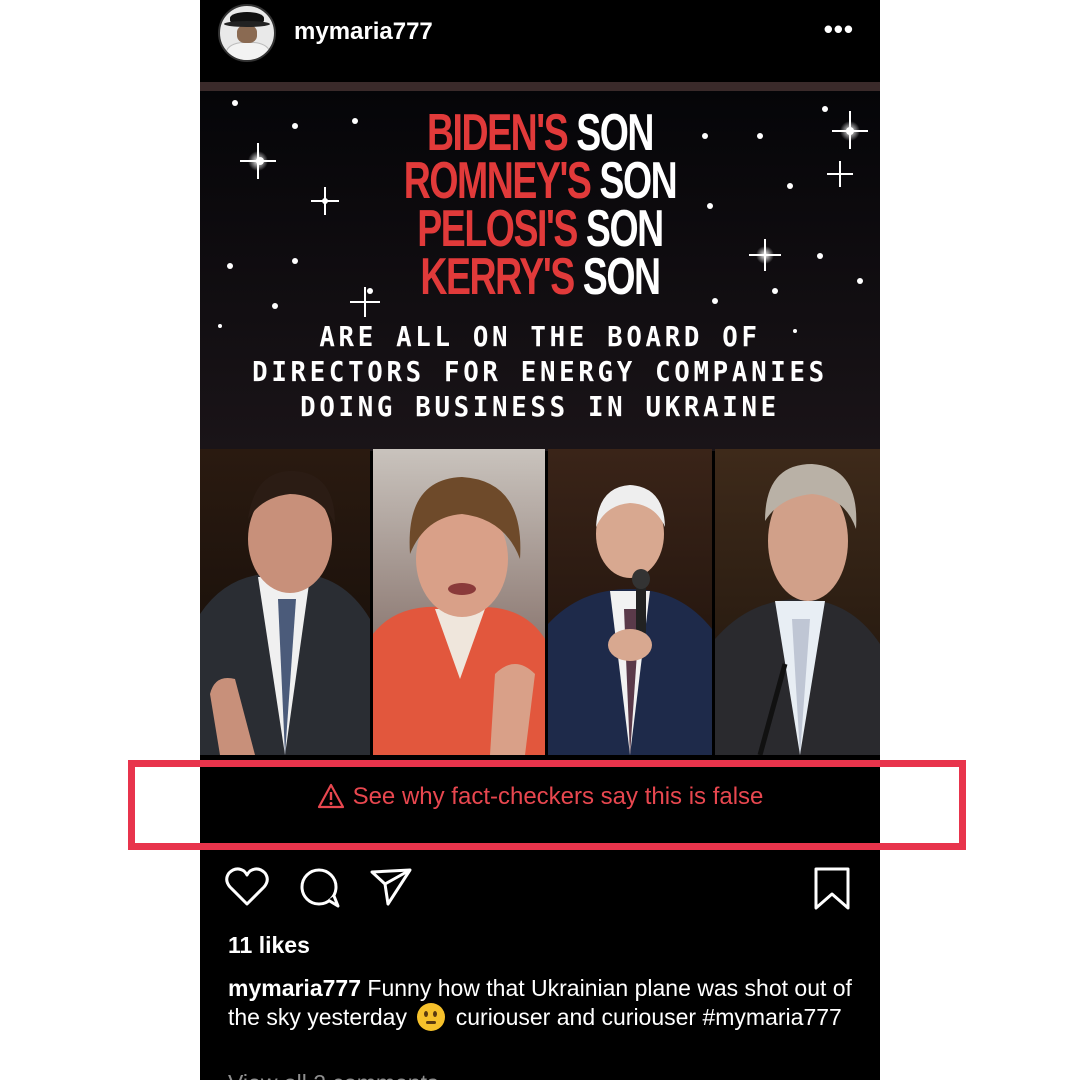 Image resolution: width=1080 pixels, height=1080 pixels. Describe the element at coordinates (247, 33) in the screenshot. I see `avatar` at that location.